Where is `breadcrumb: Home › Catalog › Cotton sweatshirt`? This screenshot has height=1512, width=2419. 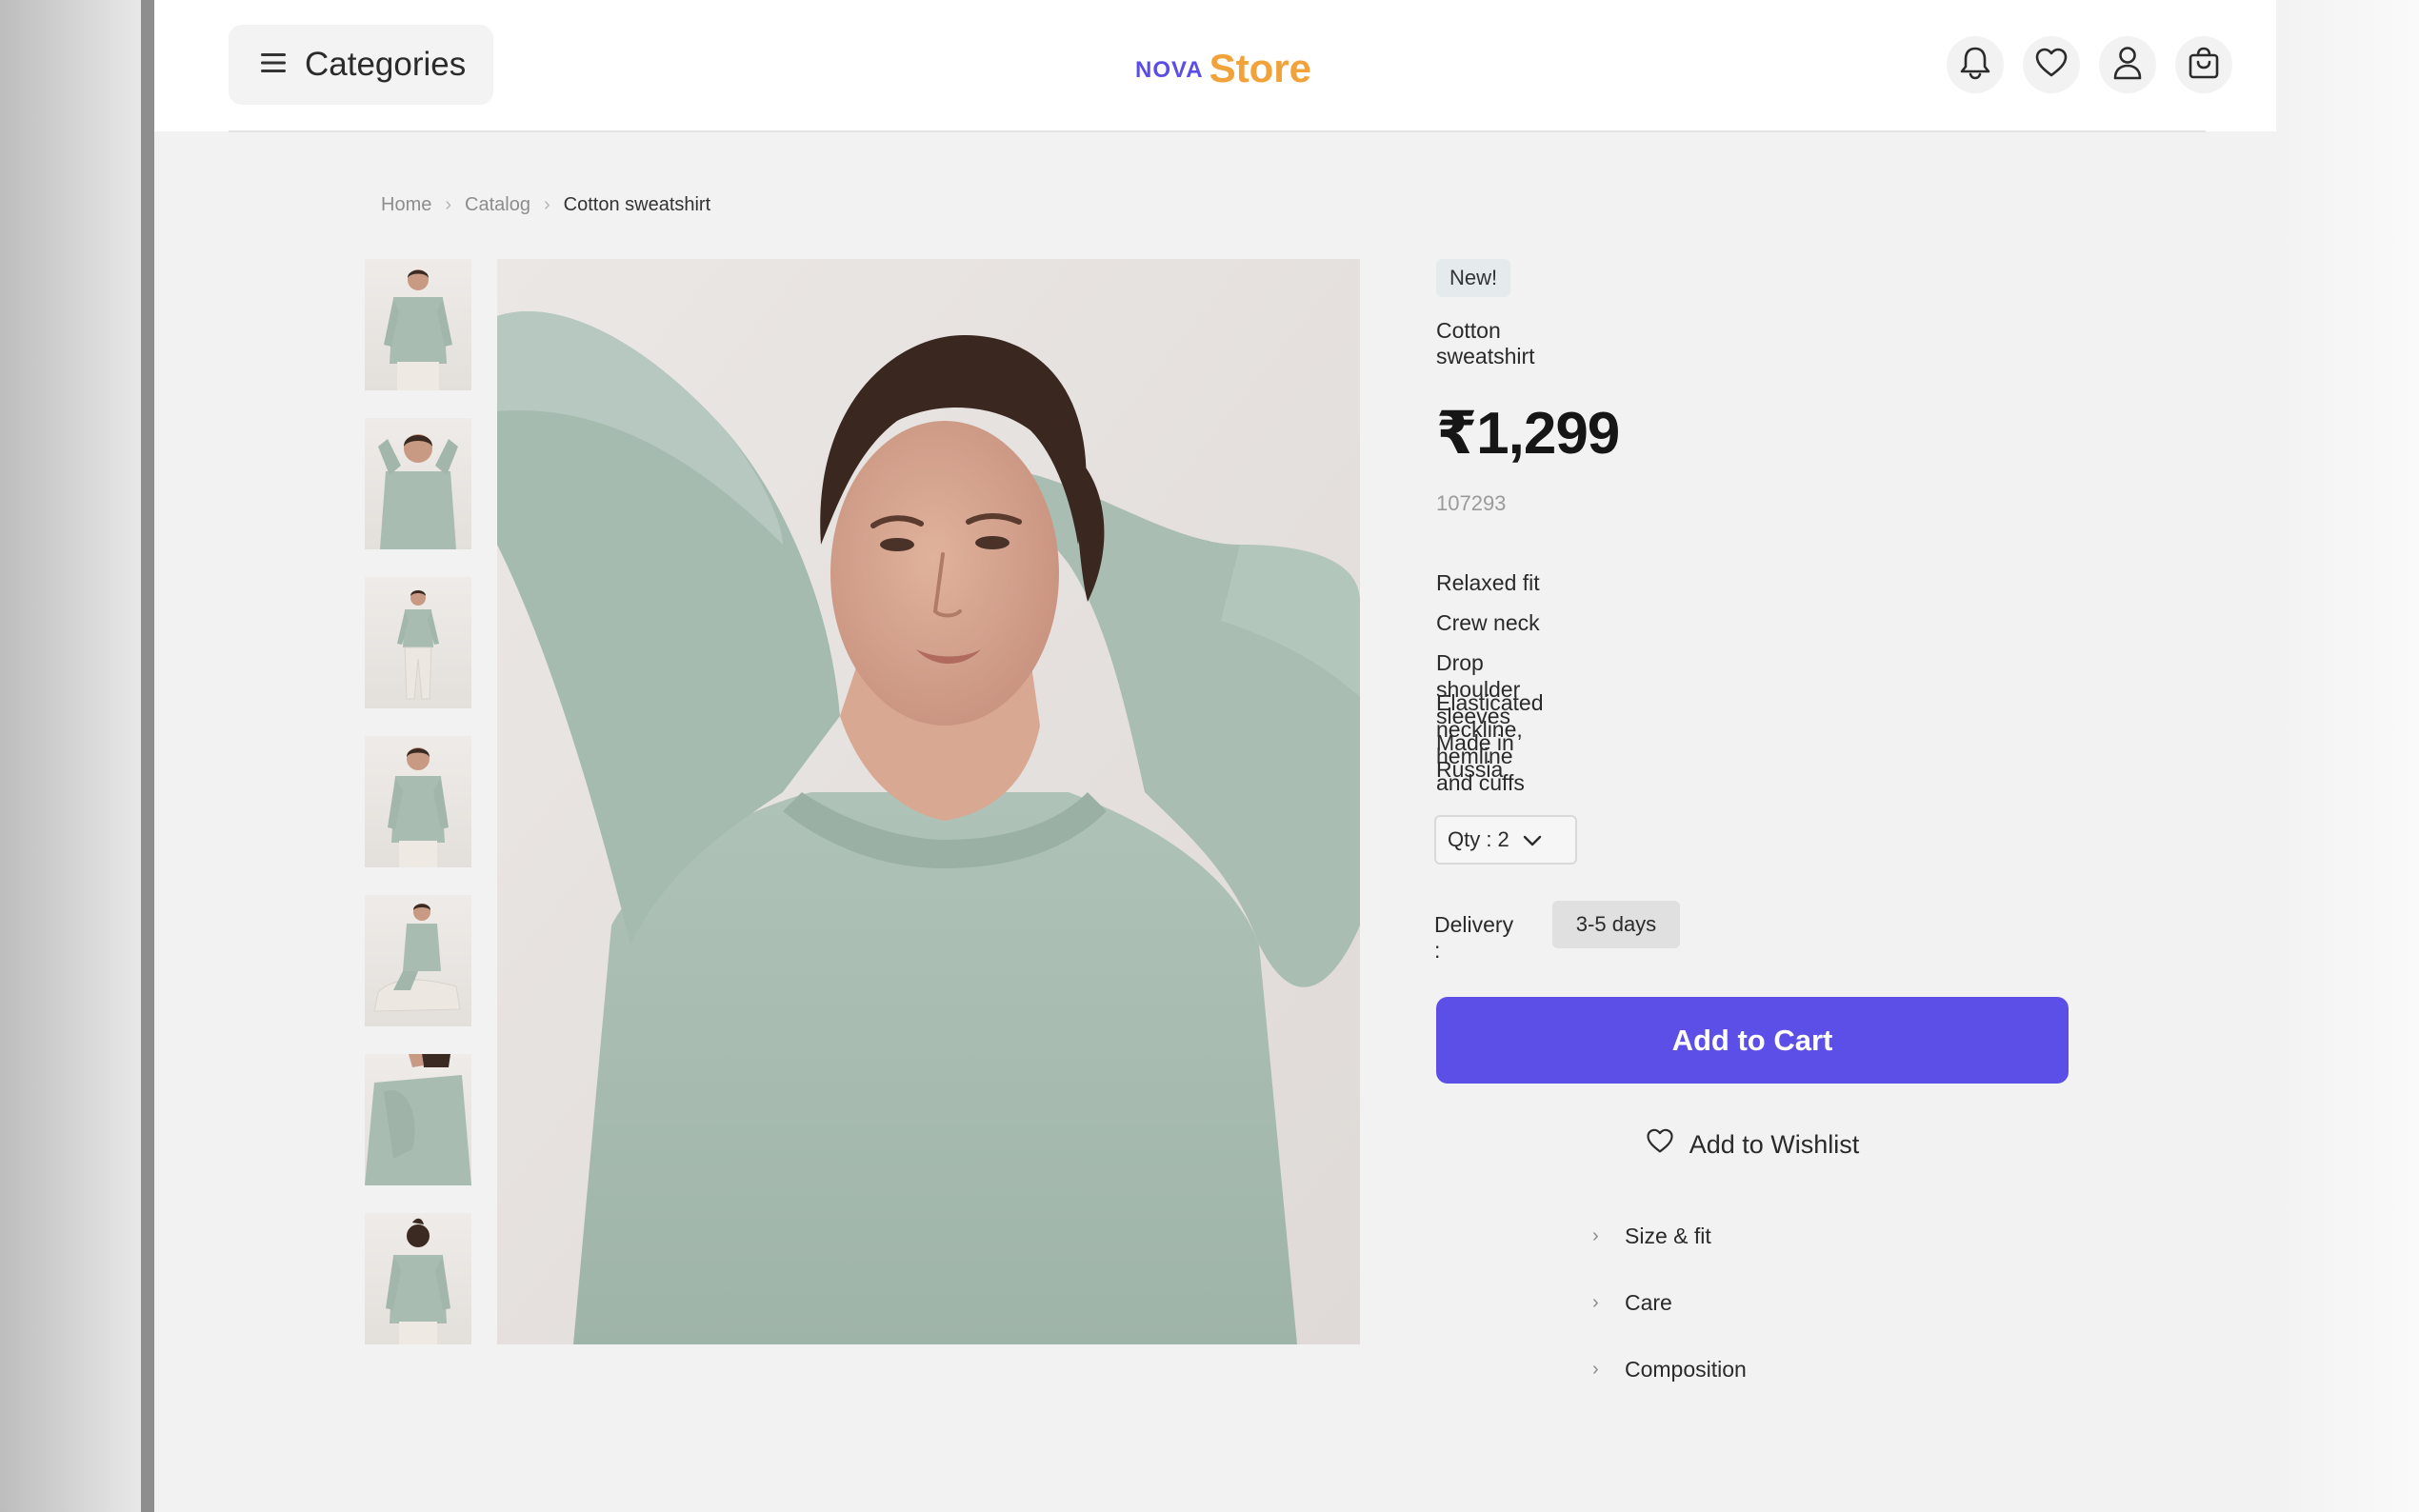 breadcrumb: Home › Catalog › Cotton sweatshirt is located at coordinates (545, 204).